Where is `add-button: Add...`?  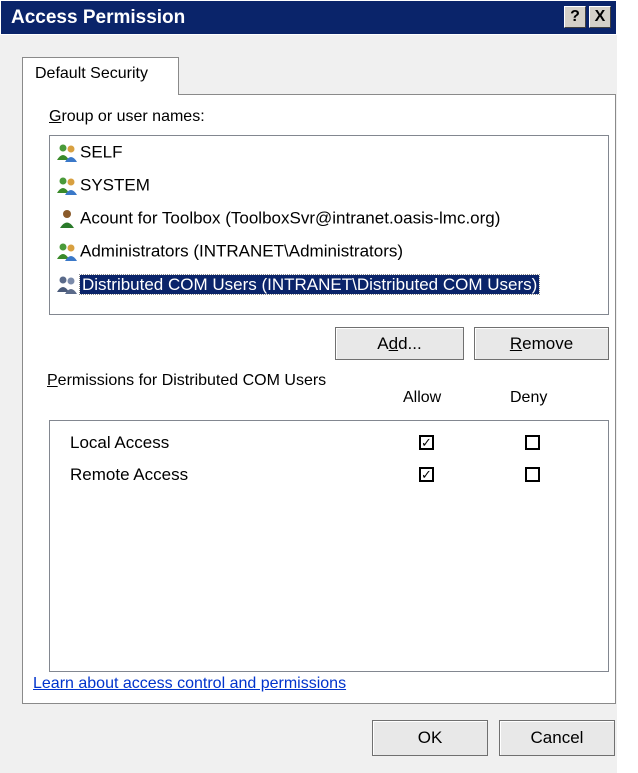 add-button: Add... is located at coordinates (399, 343).